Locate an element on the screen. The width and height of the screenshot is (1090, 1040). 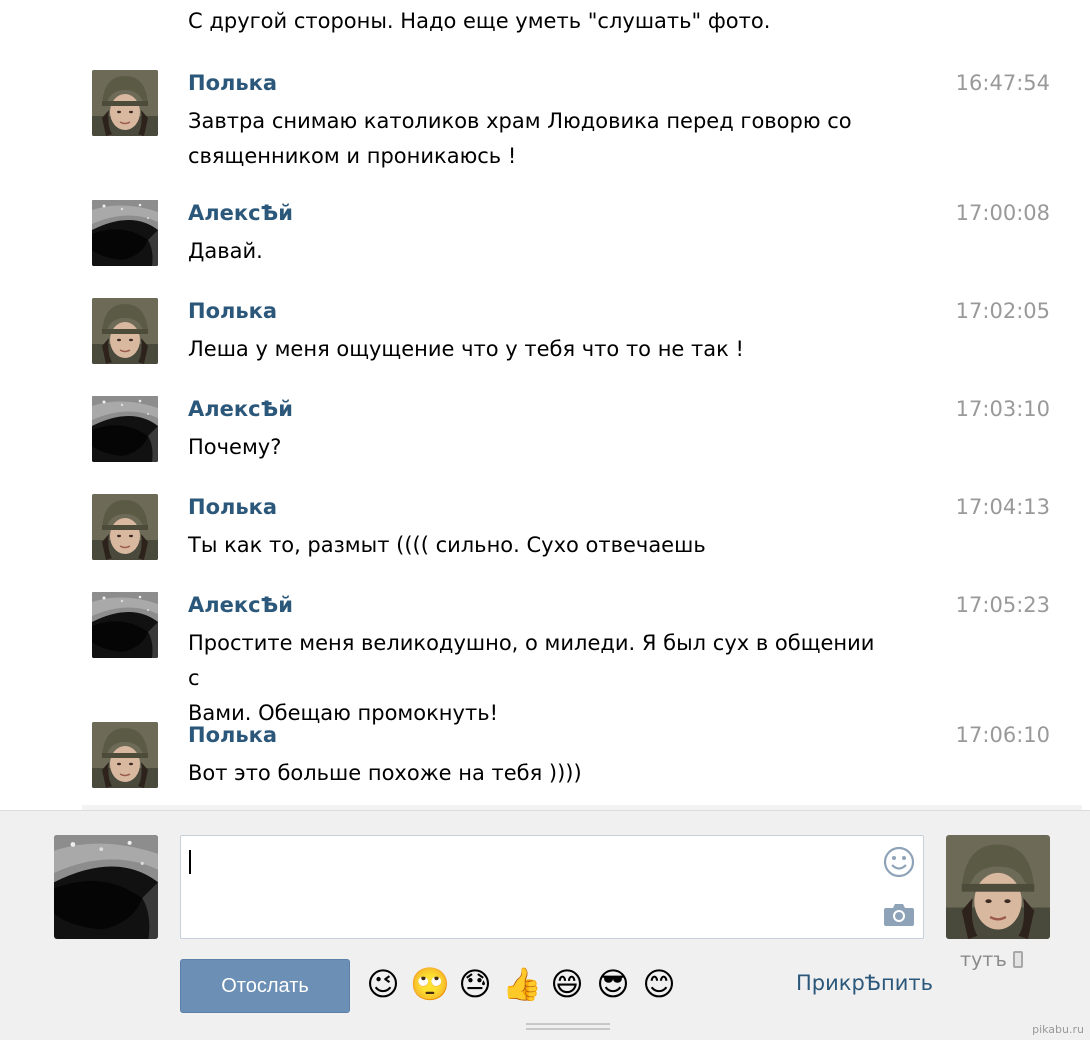
attach-link: ПрикрѢпить is located at coordinates (864, 983).